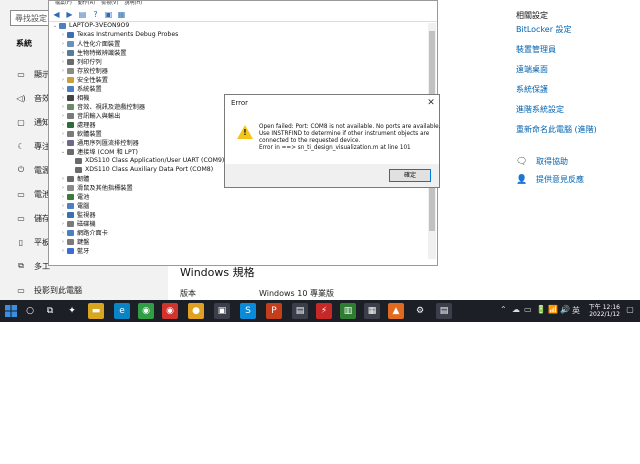 The height and width of the screenshot is (464, 640). I want to click on close-icon: ✕, so click(431, 103).